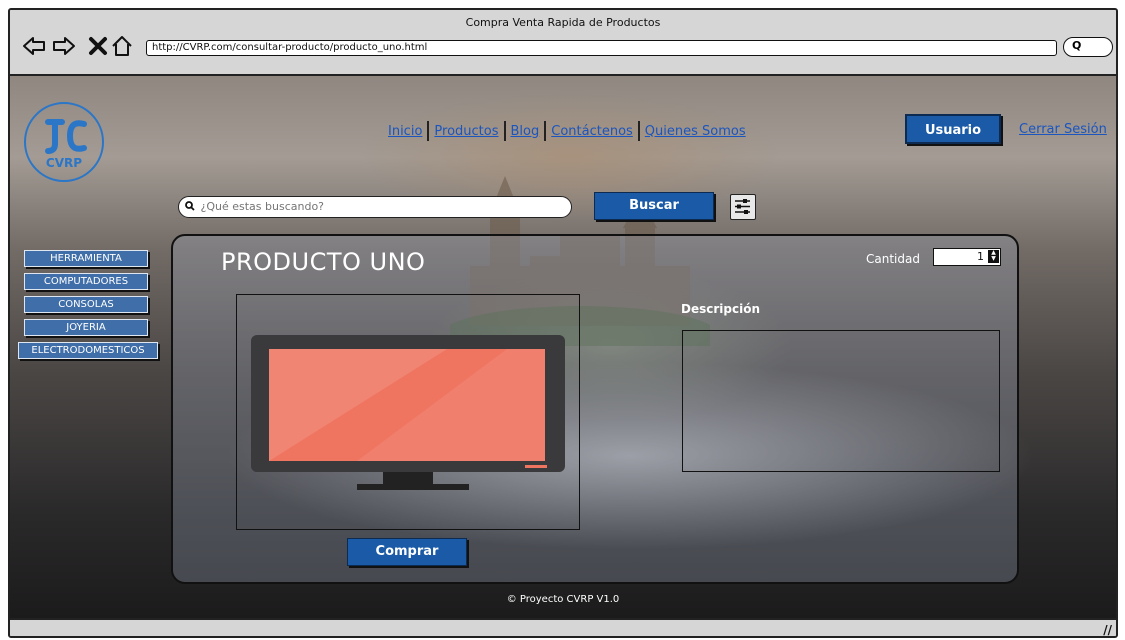  What do you see at coordinates (1107, 629) in the screenshot?
I see `resize-grip-icon: //` at bounding box center [1107, 629].